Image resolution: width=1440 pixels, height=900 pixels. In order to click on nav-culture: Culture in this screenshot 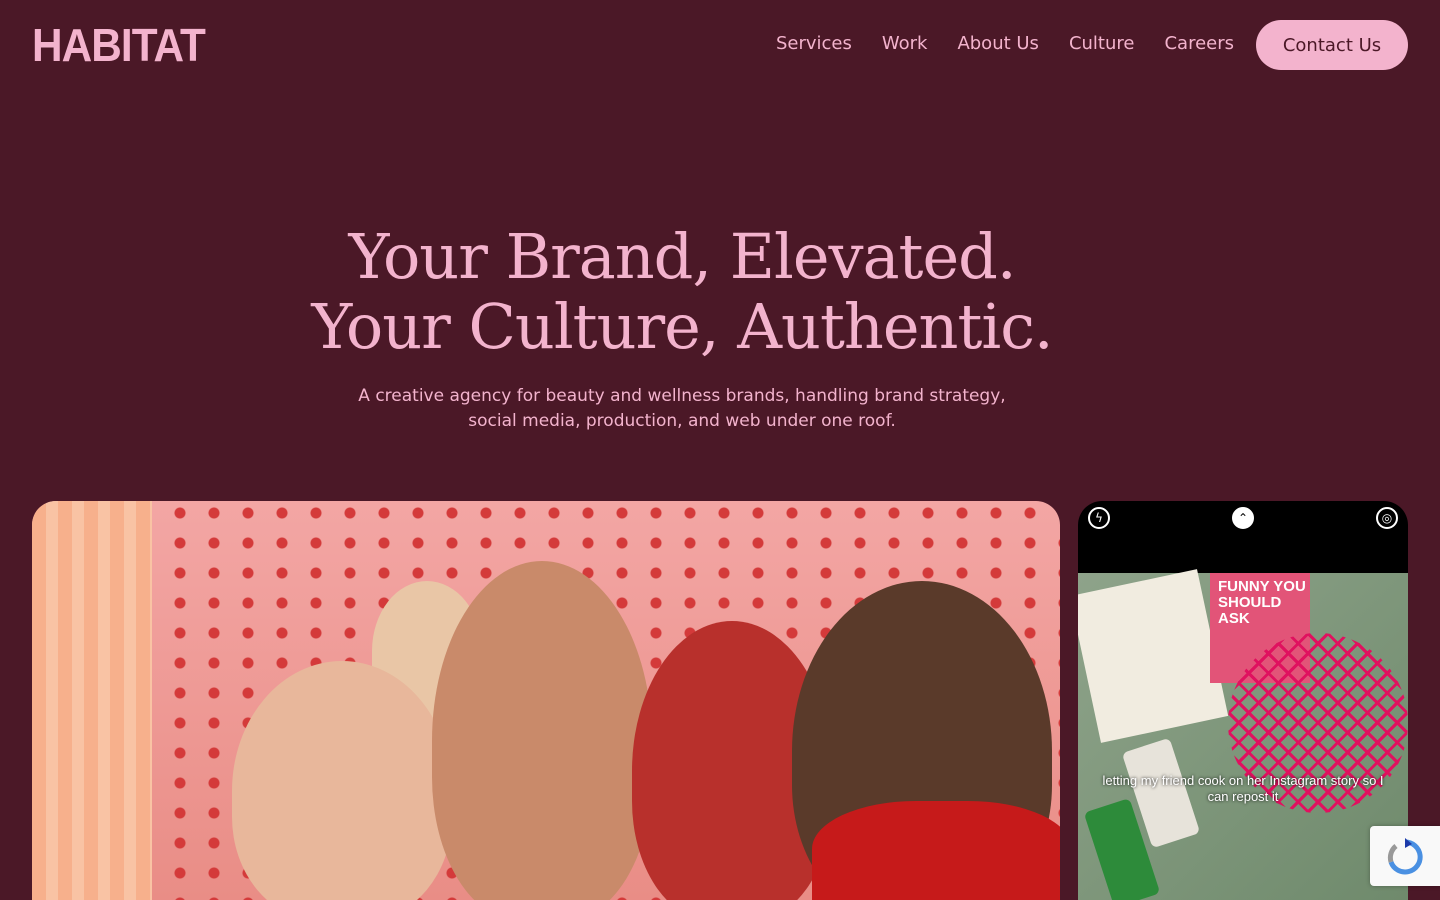, I will do `click(1102, 43)`.